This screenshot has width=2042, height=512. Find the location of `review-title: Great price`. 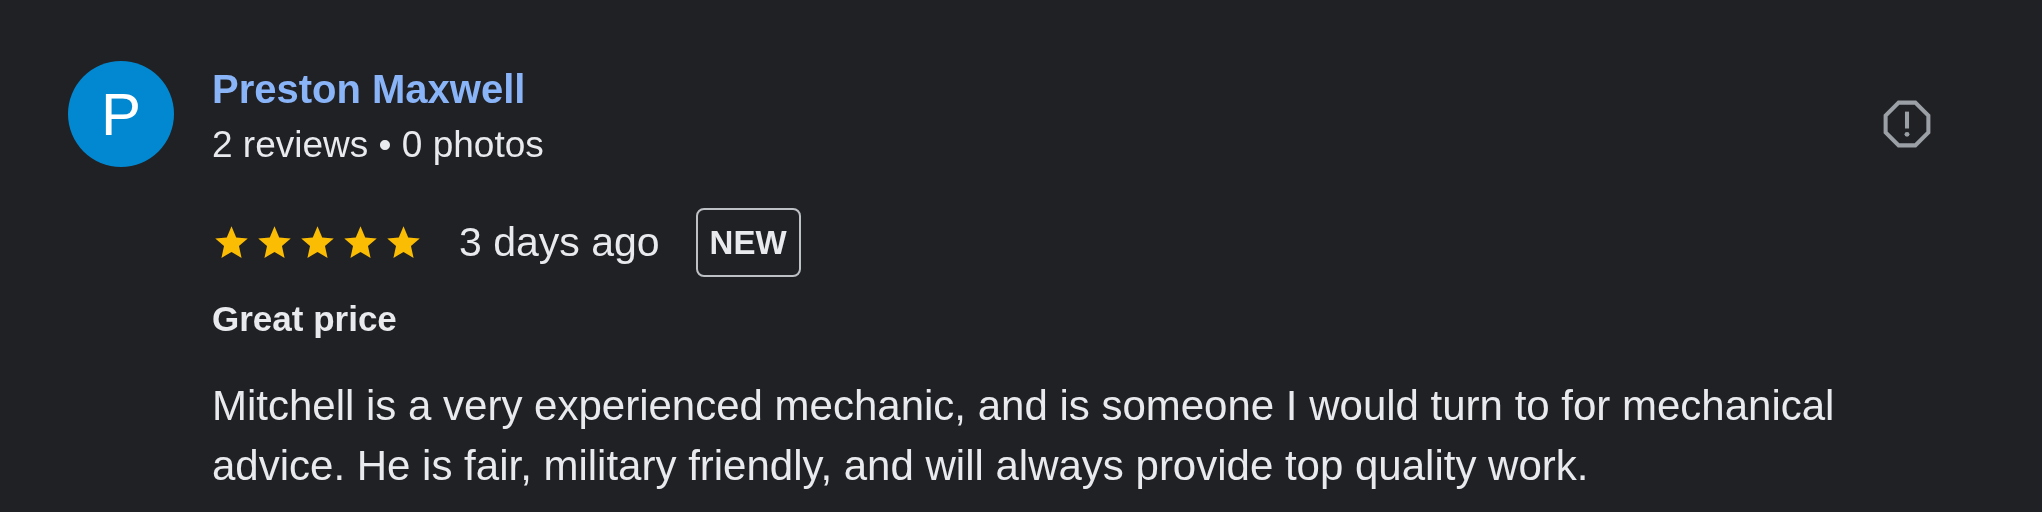

review-title: Great price is located at coordinates (304, 319).